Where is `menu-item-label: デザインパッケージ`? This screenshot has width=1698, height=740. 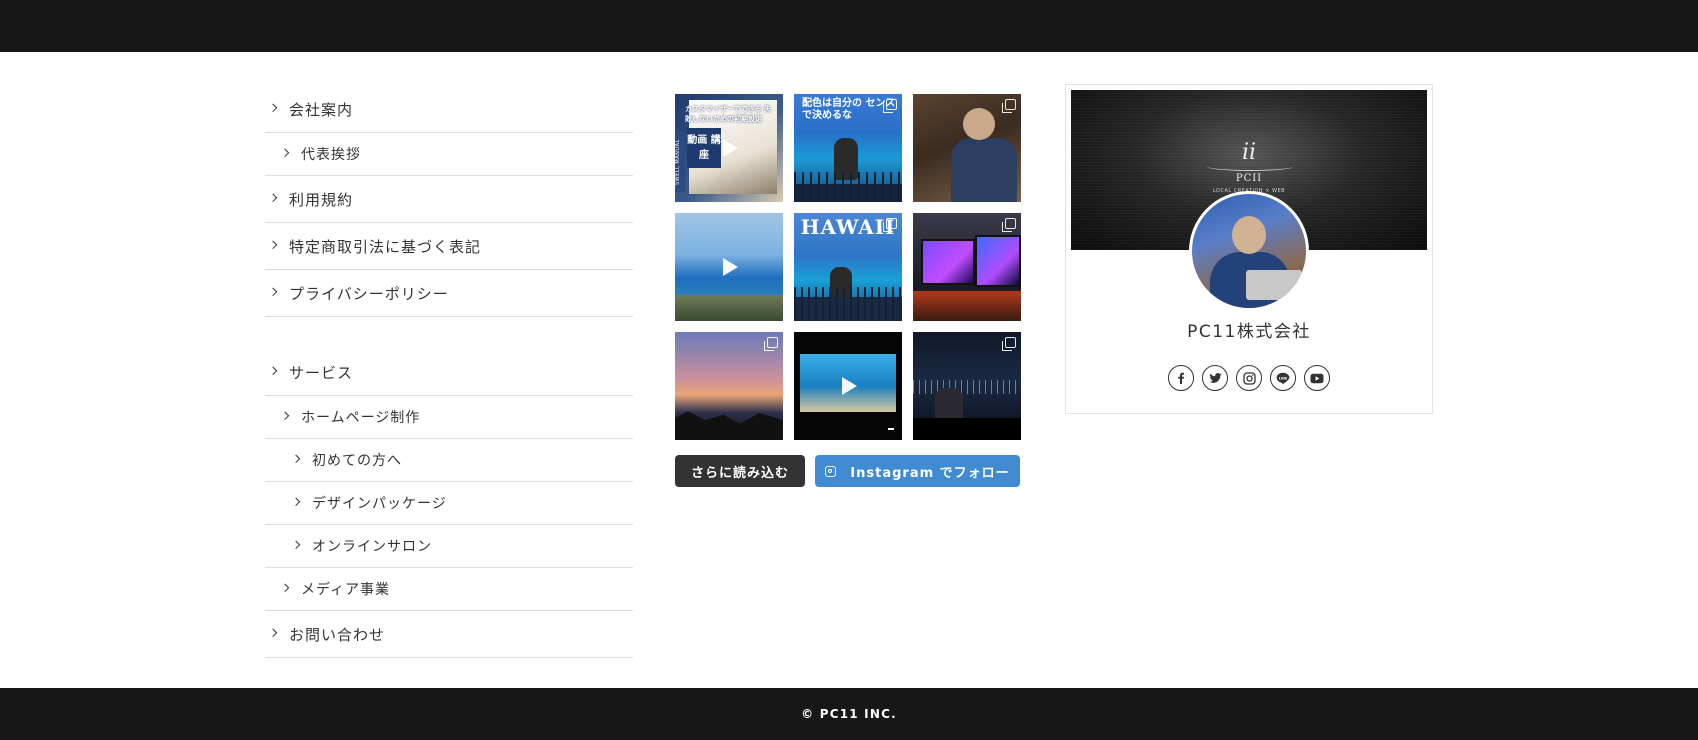 menu-item-label: デザインパッケージ is located at coordinates (379, 504).